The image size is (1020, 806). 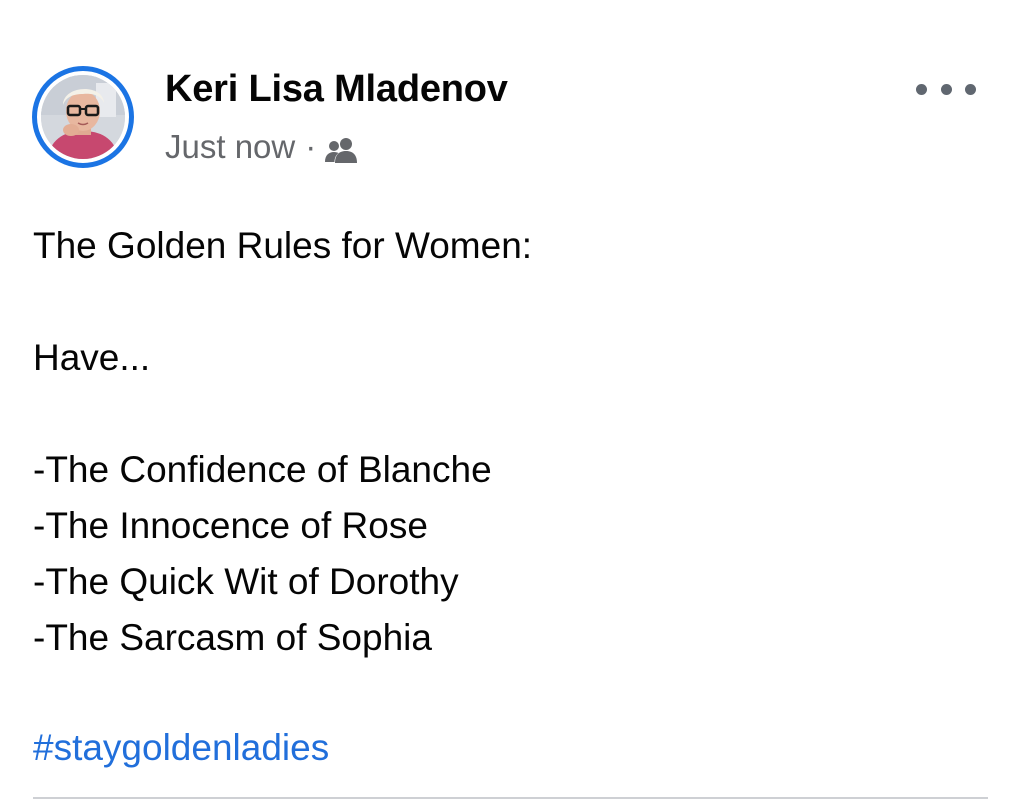 What do you see at coordinates (181, 748) in the screenshot?
I see `hashtag-link: #staygoldenladies` at bounding box center [181, 748].